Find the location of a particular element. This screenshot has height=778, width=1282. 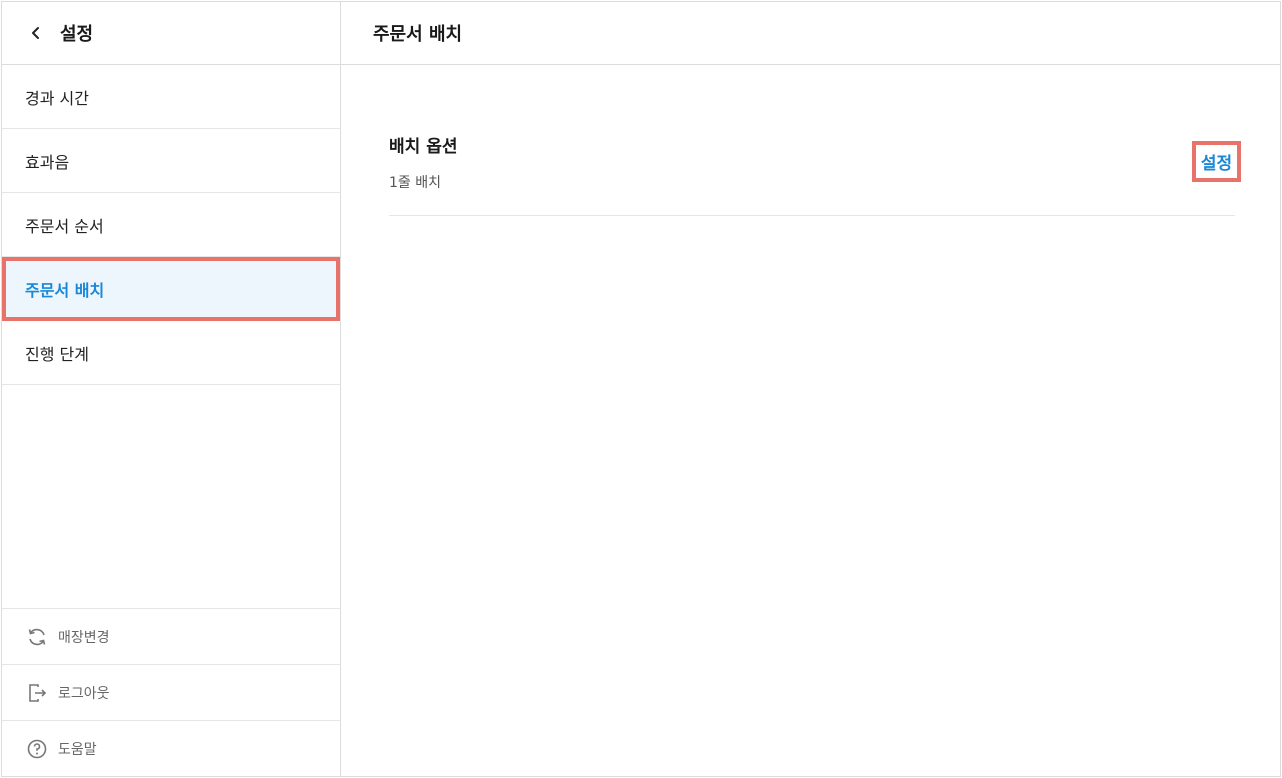

sidebar-item-order-sequence: 주문서 순서 is located at coordinates (171, 225).